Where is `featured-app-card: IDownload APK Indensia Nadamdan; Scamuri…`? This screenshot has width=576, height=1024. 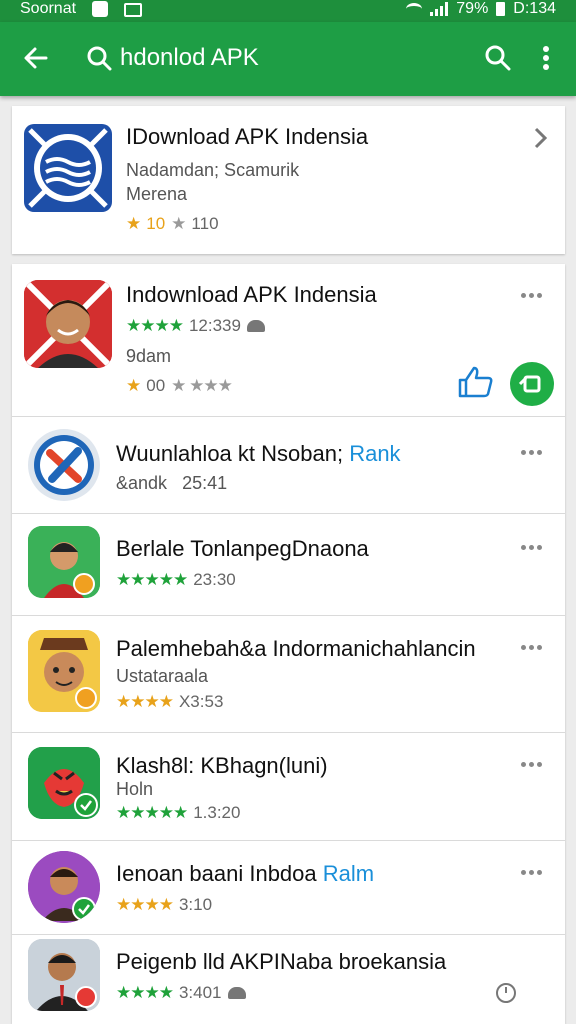 featured-app-card: IDownload APK Indensia Nadamdan; Scamuri… is located at coordinates (288, 180).